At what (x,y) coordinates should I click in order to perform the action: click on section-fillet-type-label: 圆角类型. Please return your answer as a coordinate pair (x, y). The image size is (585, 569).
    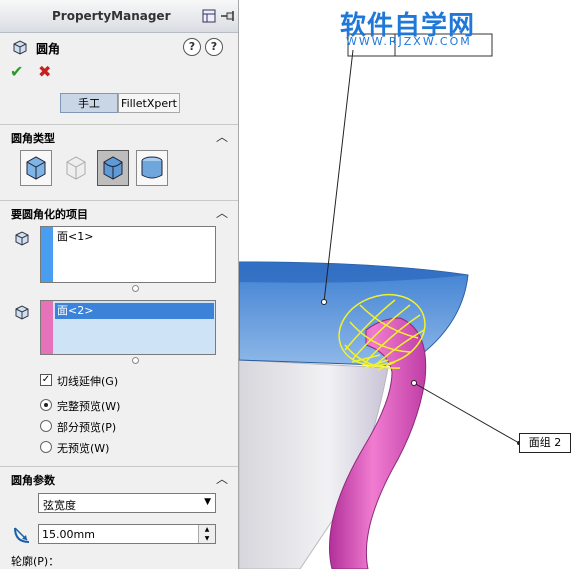
    Looking at the image, I should click on (33, 138).